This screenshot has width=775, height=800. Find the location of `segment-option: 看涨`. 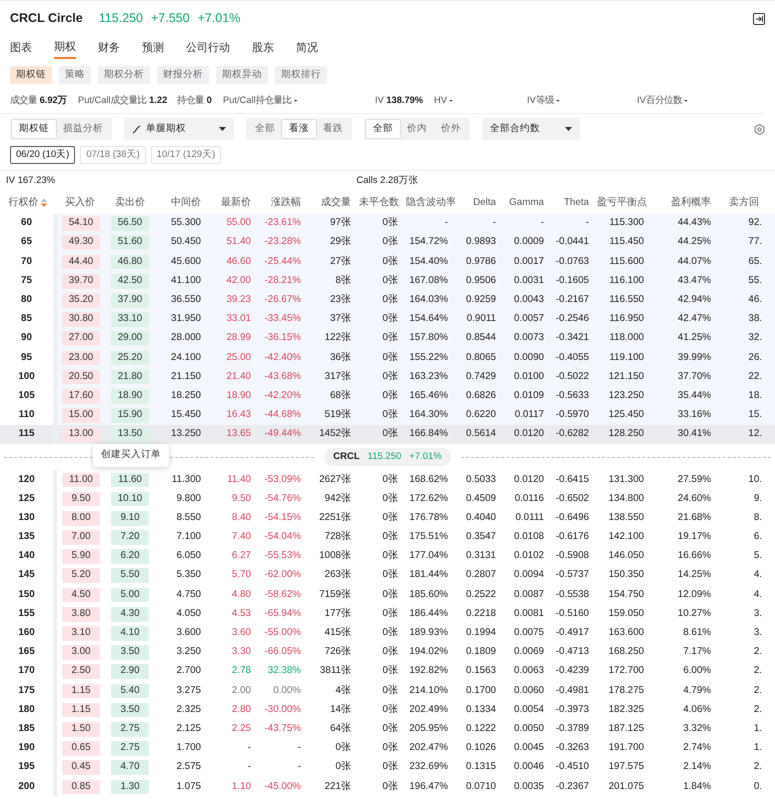

segment-option: 看涨 is located at coordinates (299, 129).